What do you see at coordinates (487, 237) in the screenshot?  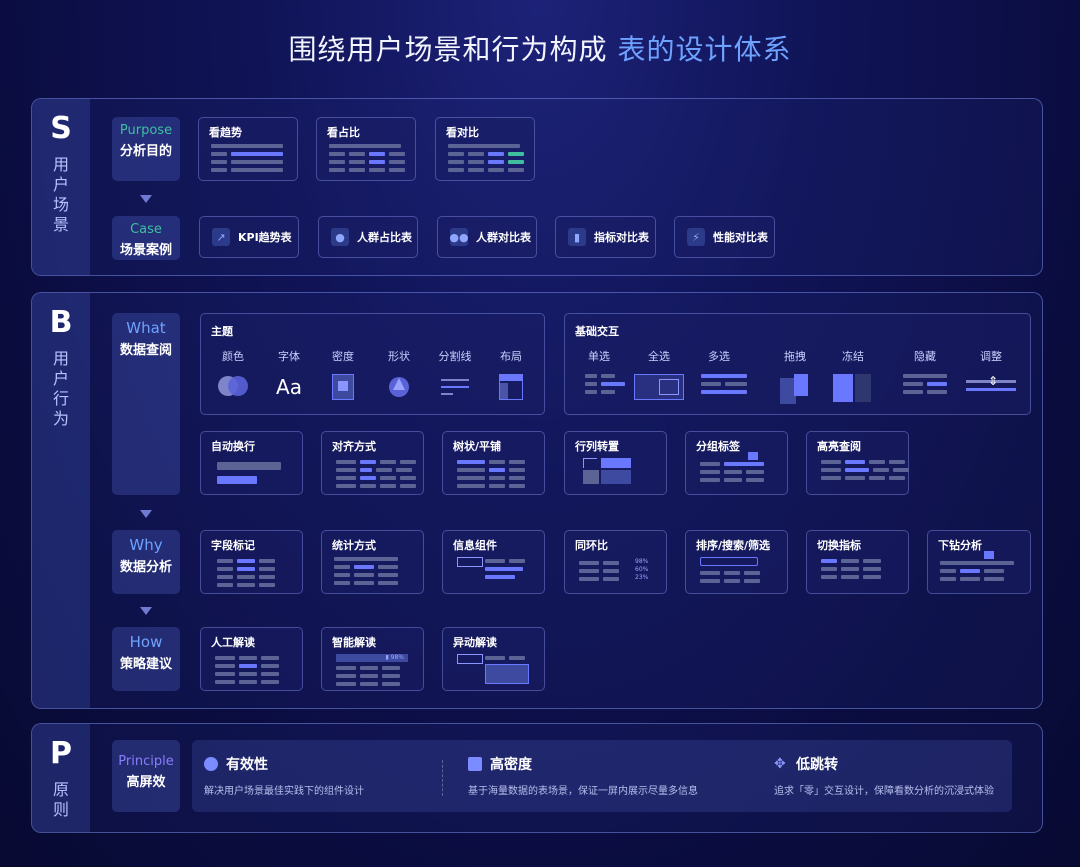 I see `case-crowd-compare: ●● 人群对比表` at bounding box center [487, 237].